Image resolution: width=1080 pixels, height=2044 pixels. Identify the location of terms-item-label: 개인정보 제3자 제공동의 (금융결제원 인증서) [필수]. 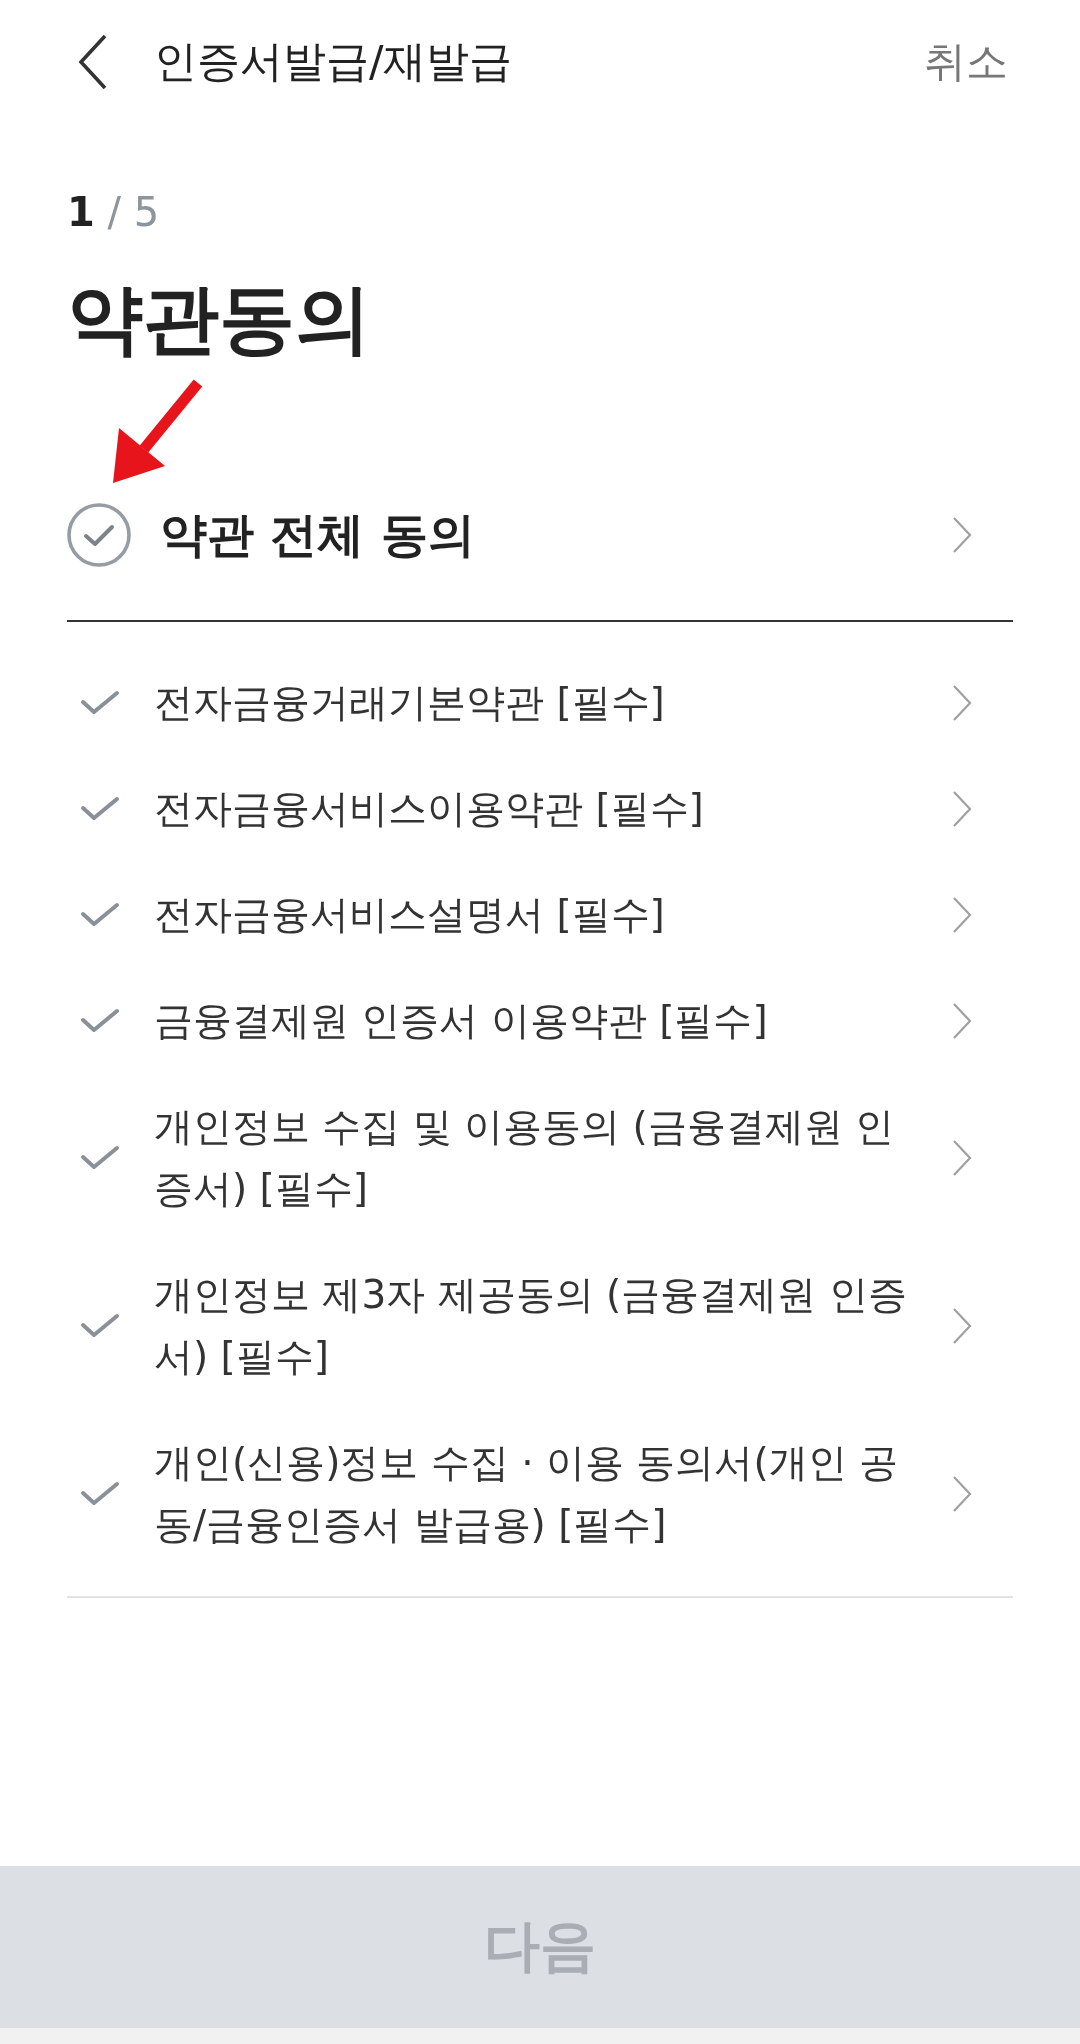
(531, 1326).